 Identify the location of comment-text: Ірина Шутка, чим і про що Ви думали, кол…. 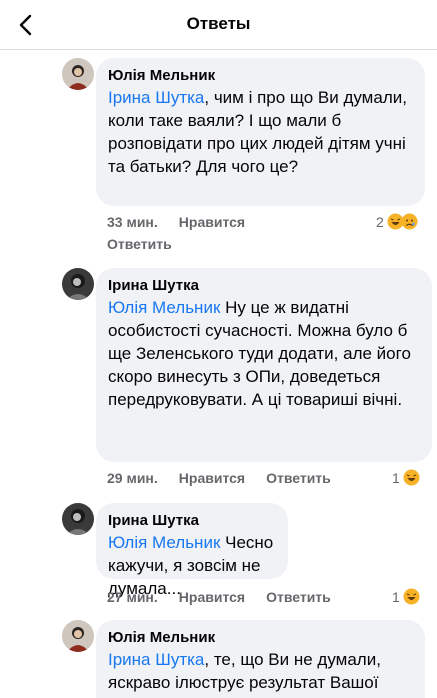
(260, 132).